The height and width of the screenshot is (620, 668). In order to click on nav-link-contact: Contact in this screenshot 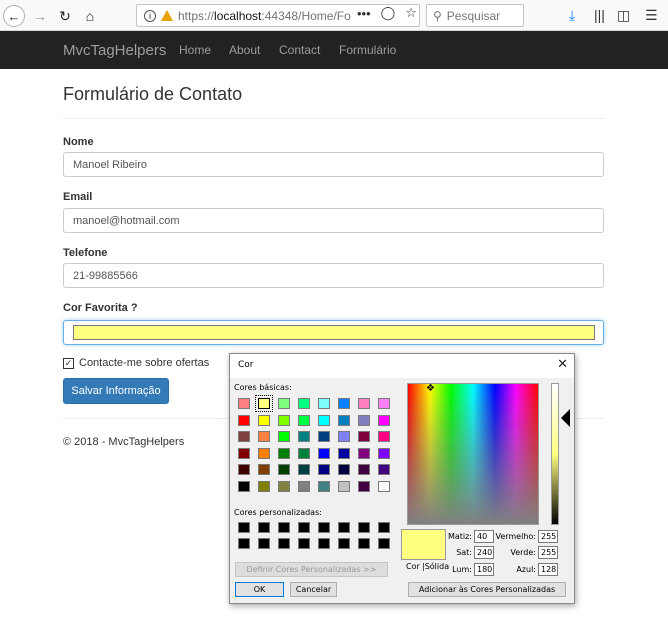, I will do `click(299, 50)`.